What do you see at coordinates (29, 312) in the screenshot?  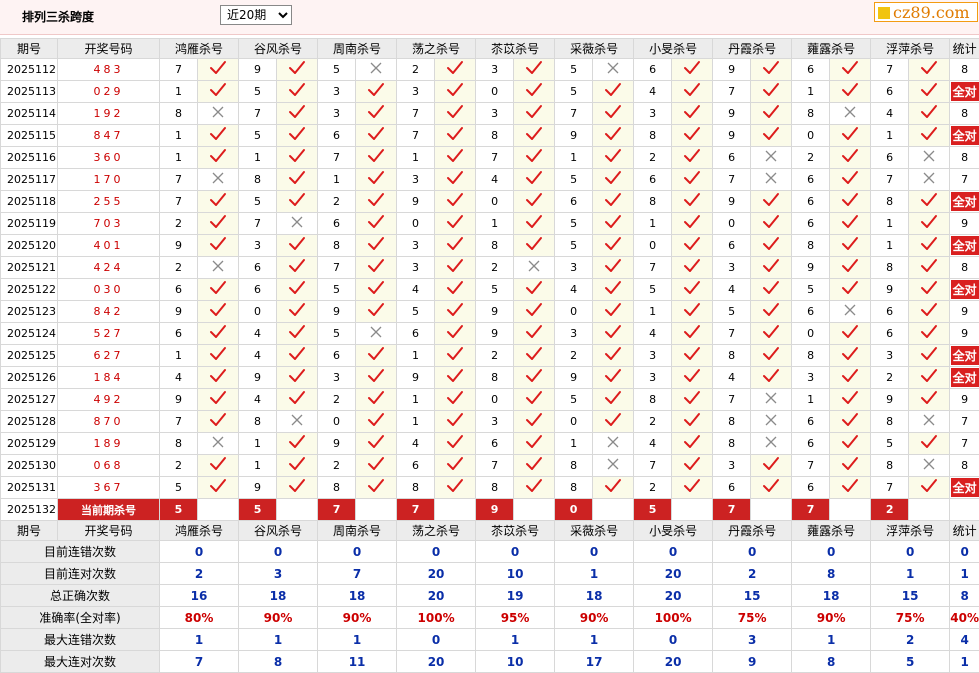 I see `issue-cell: 2025123` at bounding box center [29, 312].